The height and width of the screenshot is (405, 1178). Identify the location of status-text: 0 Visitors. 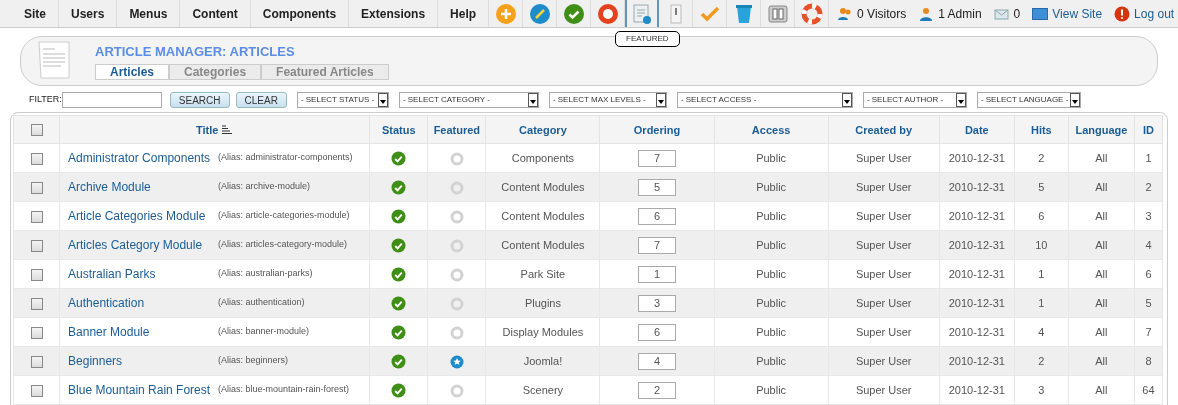
(882, 14).